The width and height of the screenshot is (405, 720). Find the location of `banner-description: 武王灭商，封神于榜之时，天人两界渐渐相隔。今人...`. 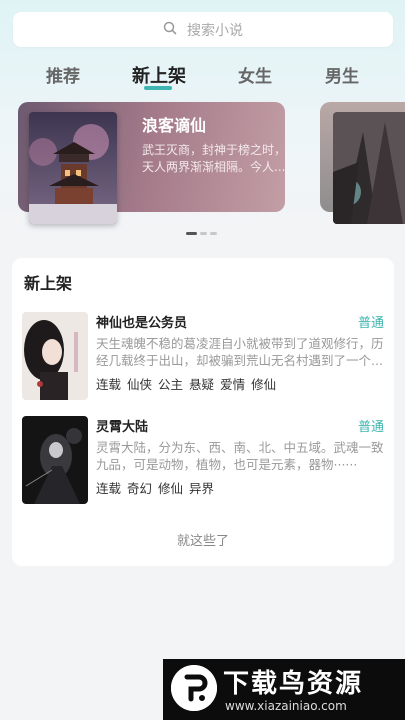

banner-description: 武王灭商，封神于榜之时，天人两界渐渐相隔。今人... is located at coordinates (213, 158).